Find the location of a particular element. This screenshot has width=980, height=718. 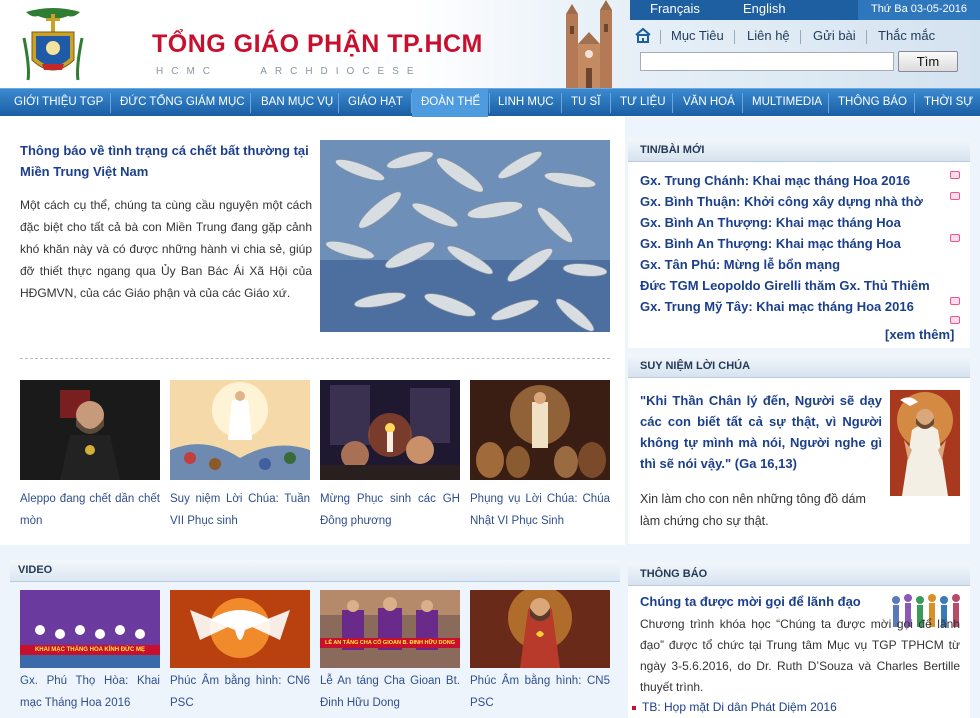

reflection-heading: SUY NIỆM LỜI CHÚA is located at coordinates (695, 366).